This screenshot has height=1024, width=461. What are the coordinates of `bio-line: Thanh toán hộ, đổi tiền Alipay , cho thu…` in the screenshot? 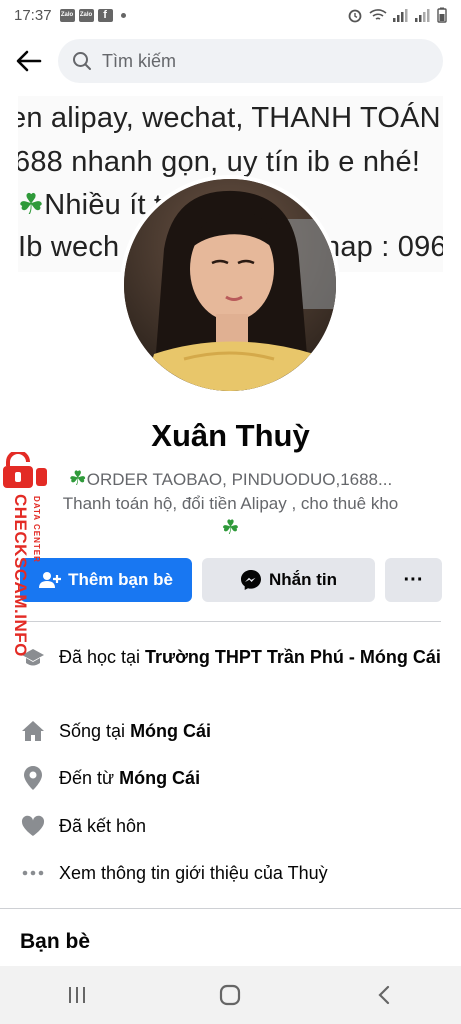 It's located at (230, 503).